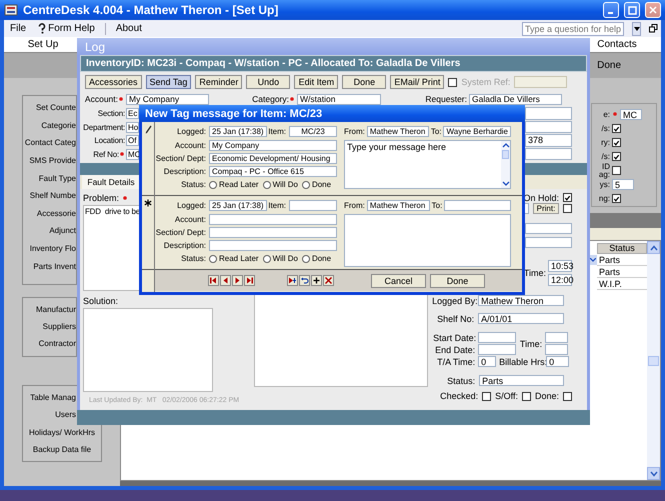  Describe the element at coordinates (50, 343) in the screenshot. I see `sidebar-item: Contractor` at that location.